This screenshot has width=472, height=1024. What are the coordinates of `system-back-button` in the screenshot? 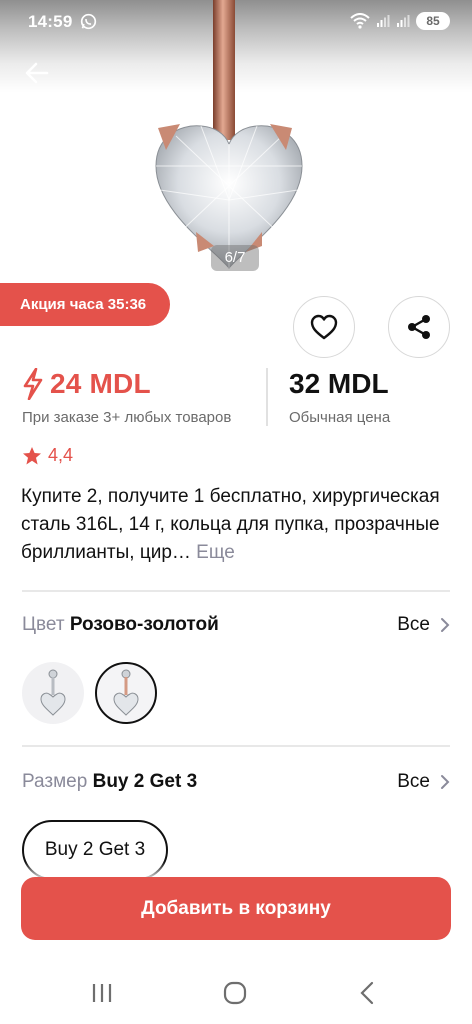 It's located at (367, 993).